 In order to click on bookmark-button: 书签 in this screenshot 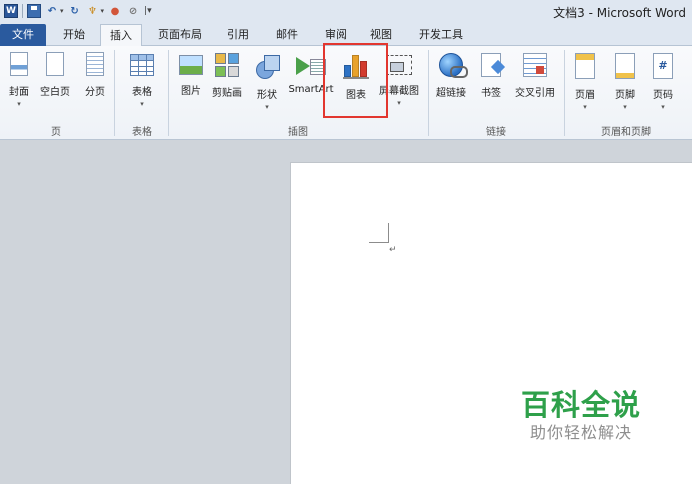, I will do `click(491, 86)`.